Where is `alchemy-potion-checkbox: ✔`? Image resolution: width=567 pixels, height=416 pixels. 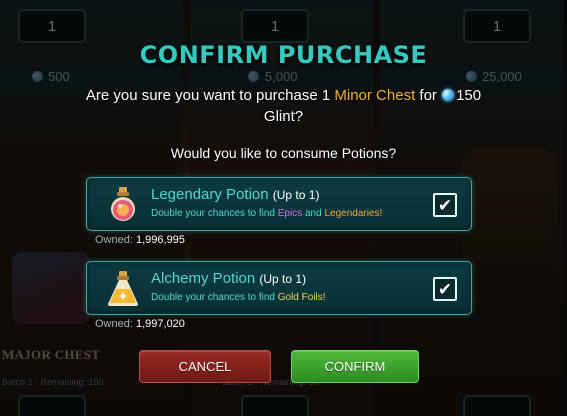 alchemy-potion-checkbox: ✔ is located at coordinates (445, 289).